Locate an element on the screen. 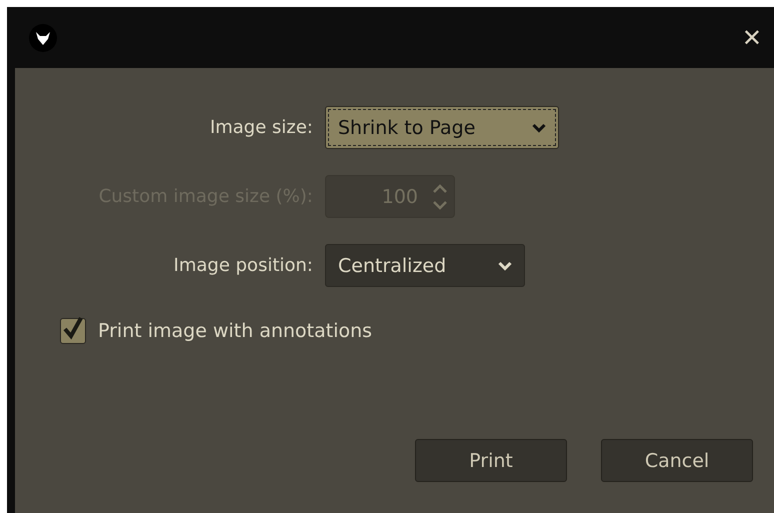 The width and height of the screenshot is (774, 513). field-label: Image size: is located at coordinates (261, 127).